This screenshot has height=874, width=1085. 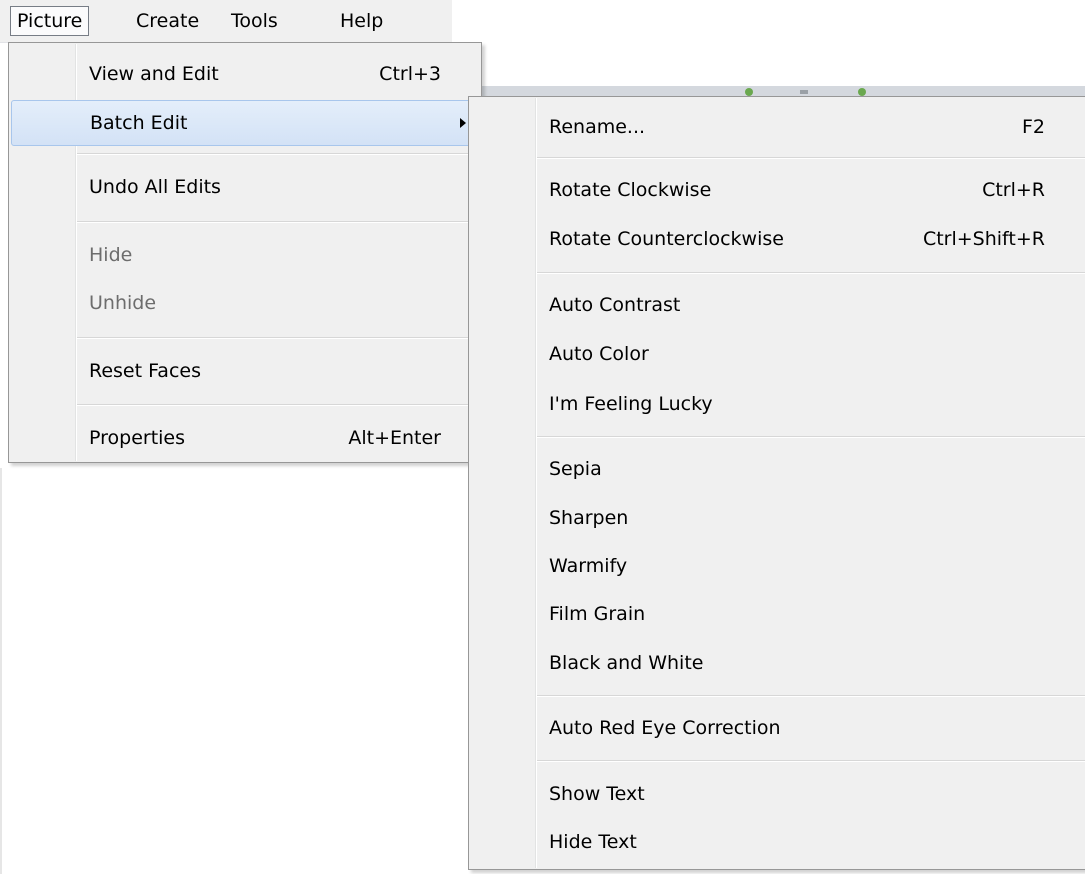 I want to click on menu-item-auto-color: Auto Color, so click(x=778, y=354).